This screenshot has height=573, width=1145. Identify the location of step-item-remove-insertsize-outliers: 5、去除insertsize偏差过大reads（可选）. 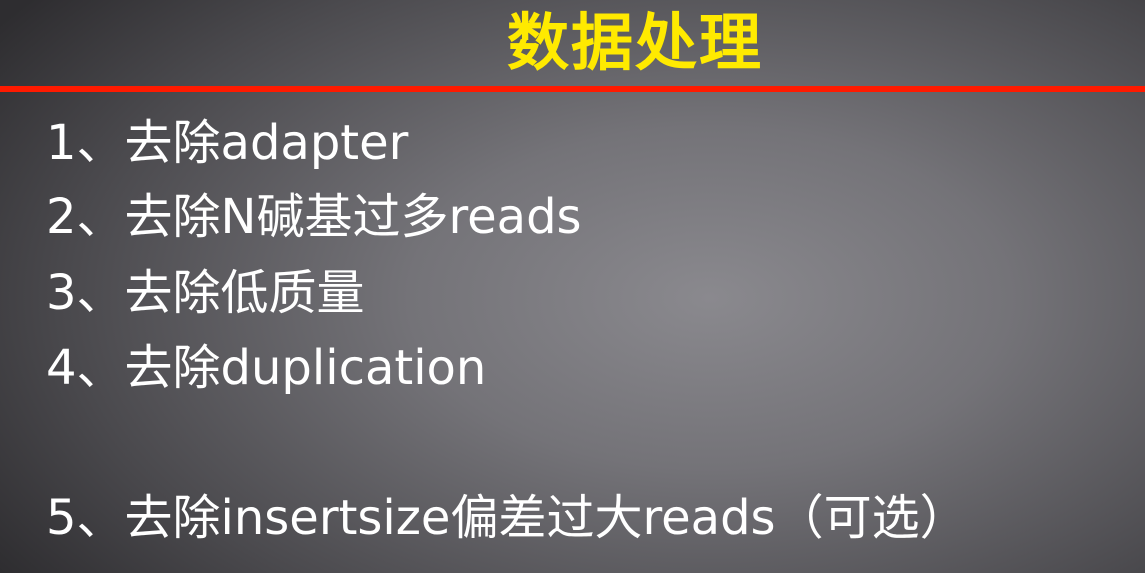
(507, 518).